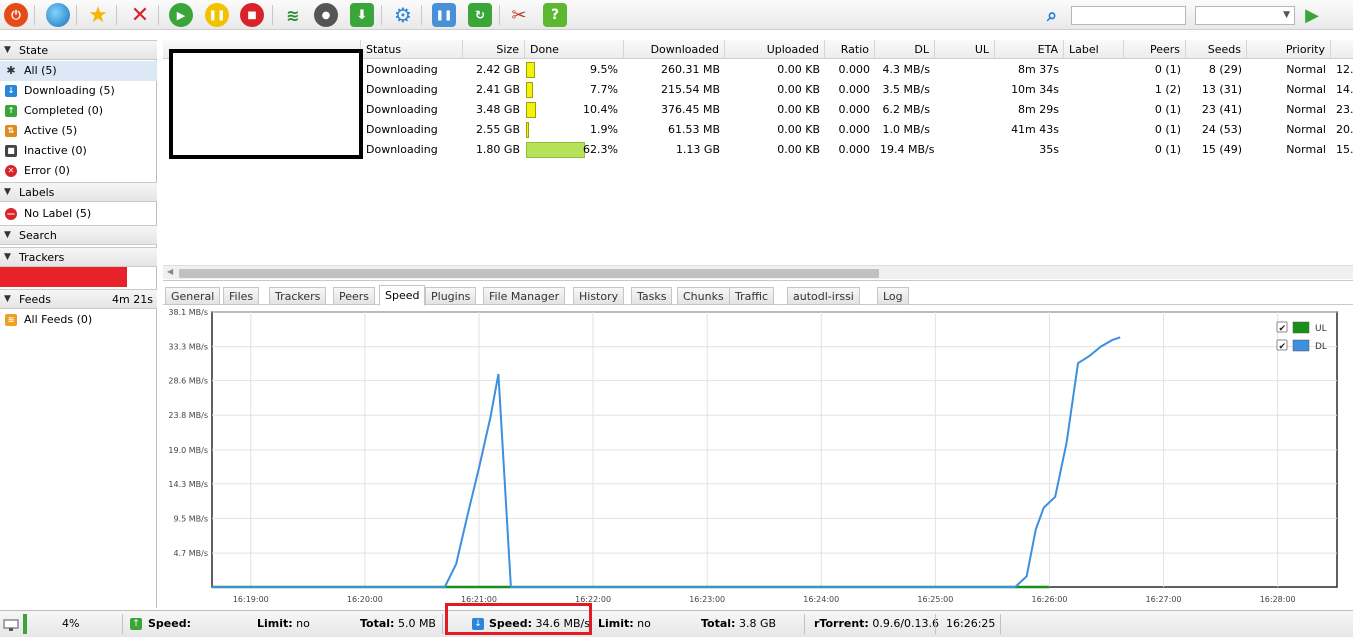 The height and width of the screenshot is (637, 1353). Describe the element at coordinates (78, 171) in the screenshot. I see `sidebar-item-error: ✕ Error (0)` at that location.